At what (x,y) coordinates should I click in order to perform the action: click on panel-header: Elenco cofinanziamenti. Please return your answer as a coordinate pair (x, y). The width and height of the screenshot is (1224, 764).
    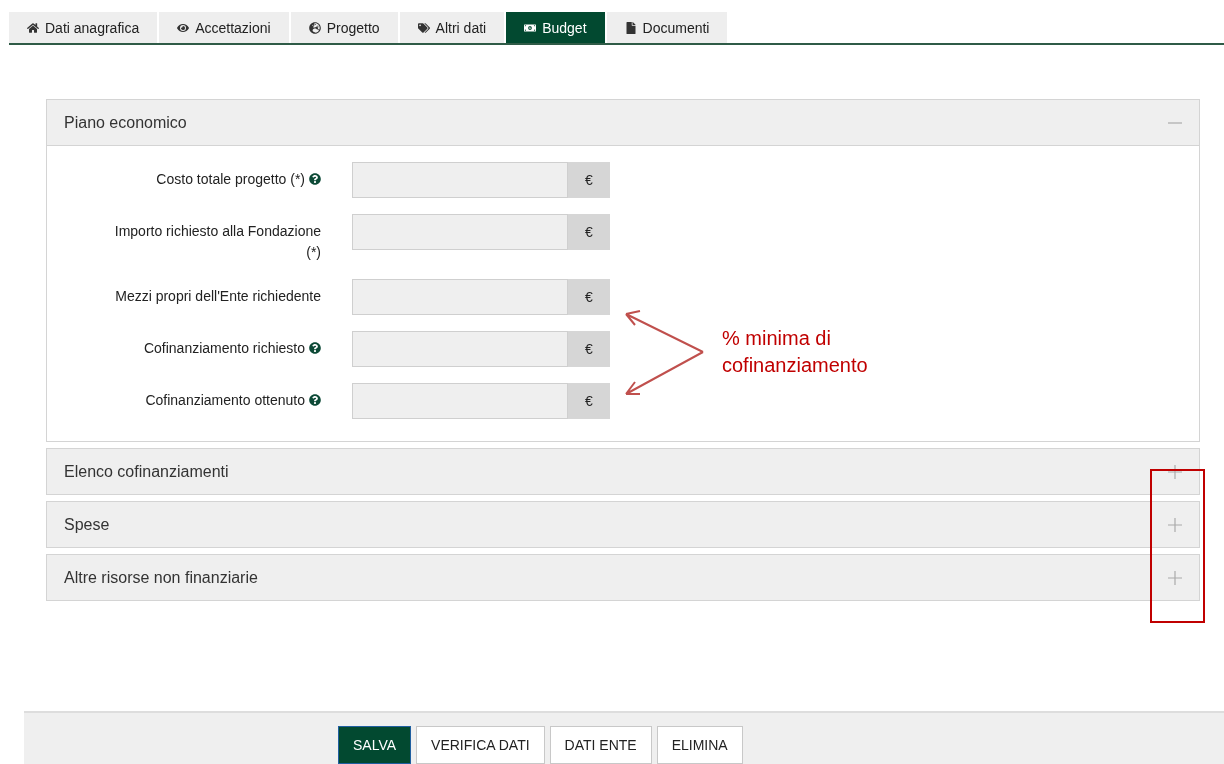
    Looking at the image, I should click on (623, 471).